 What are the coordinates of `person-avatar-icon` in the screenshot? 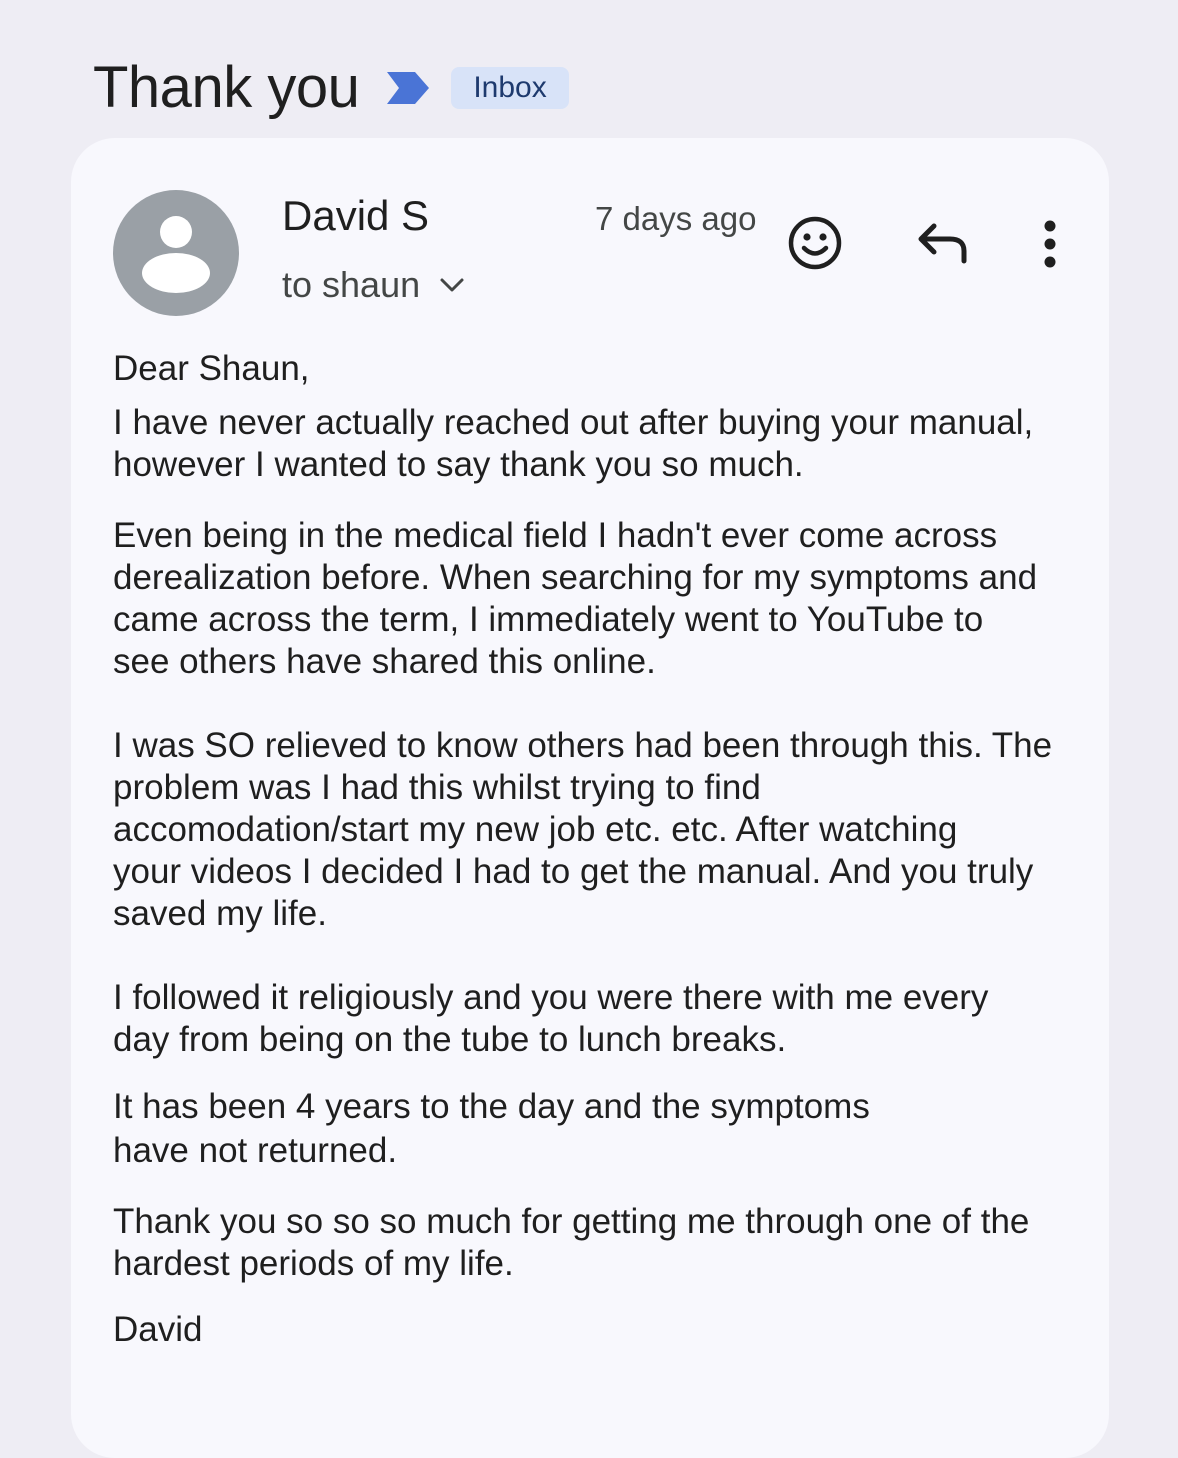 It's located at (176, 254).